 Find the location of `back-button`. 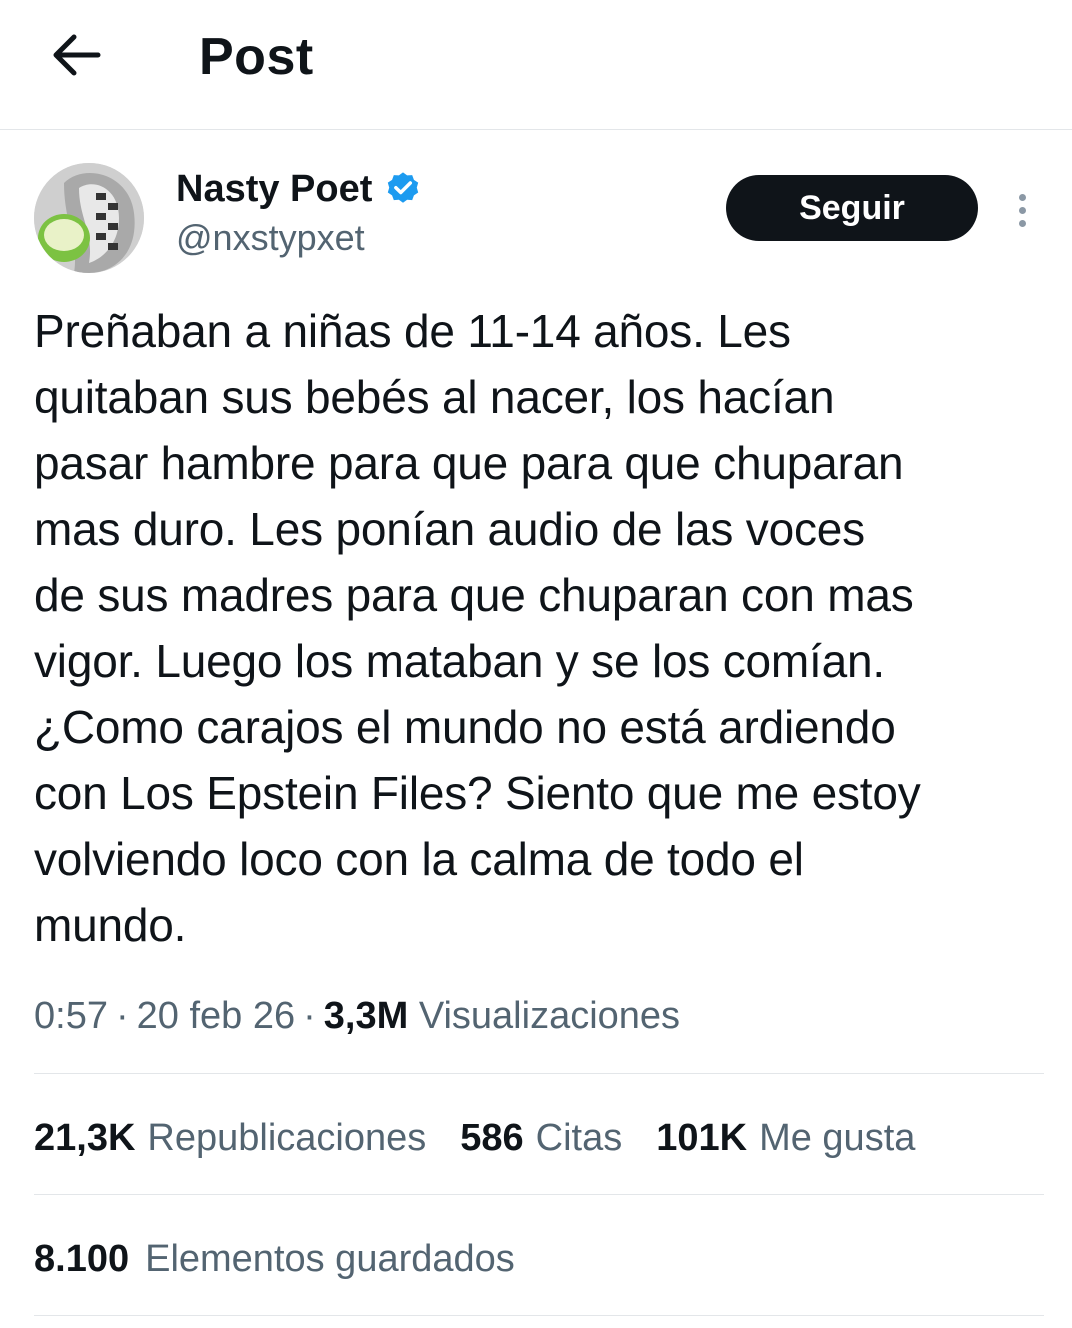

back-button is located at coordinates (77, 55).